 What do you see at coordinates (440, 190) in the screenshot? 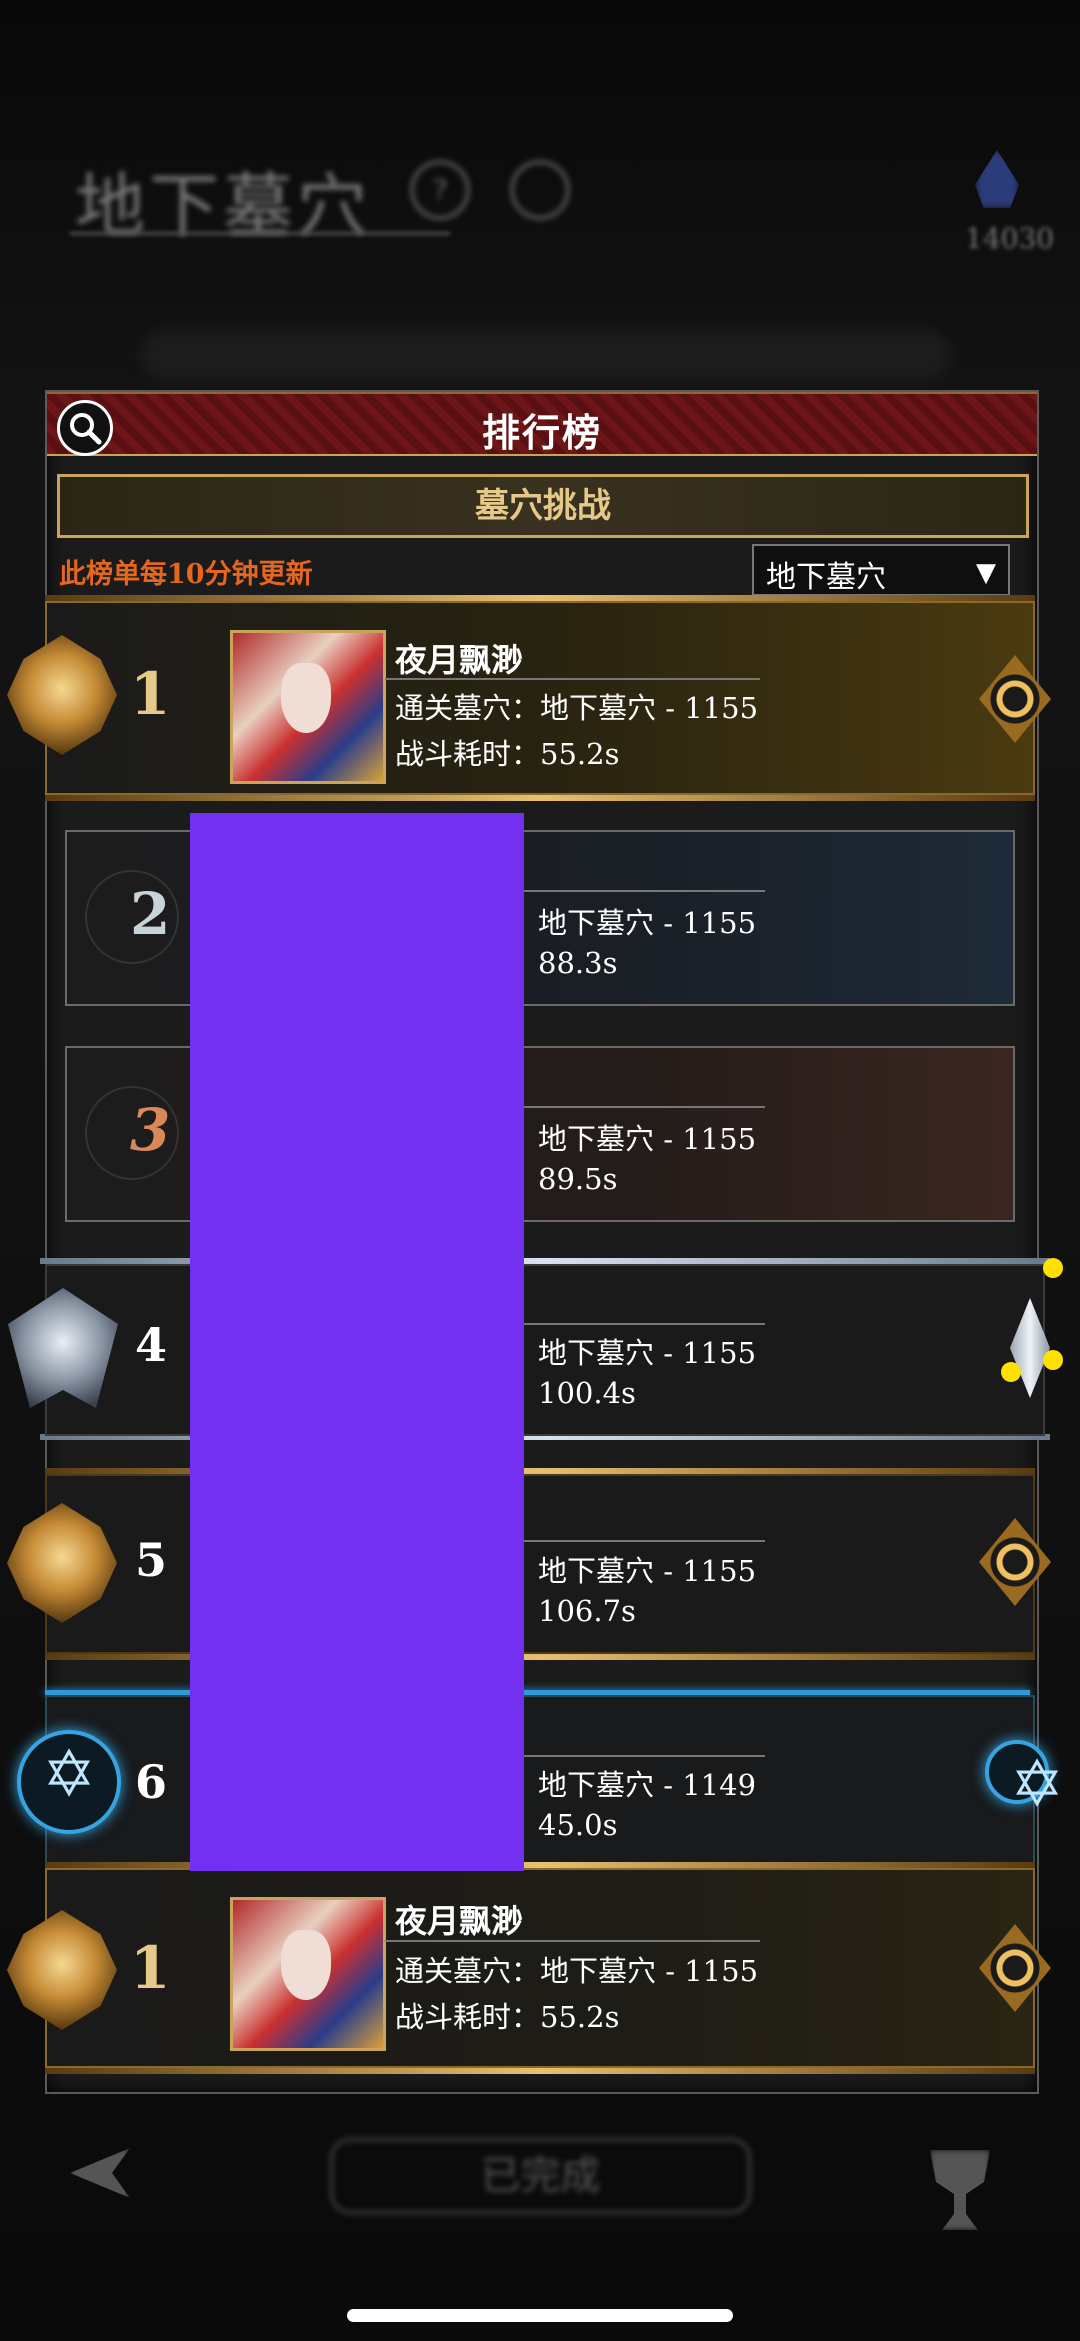
I see `background-help-icon: ?` at bounding box center [440, 190].